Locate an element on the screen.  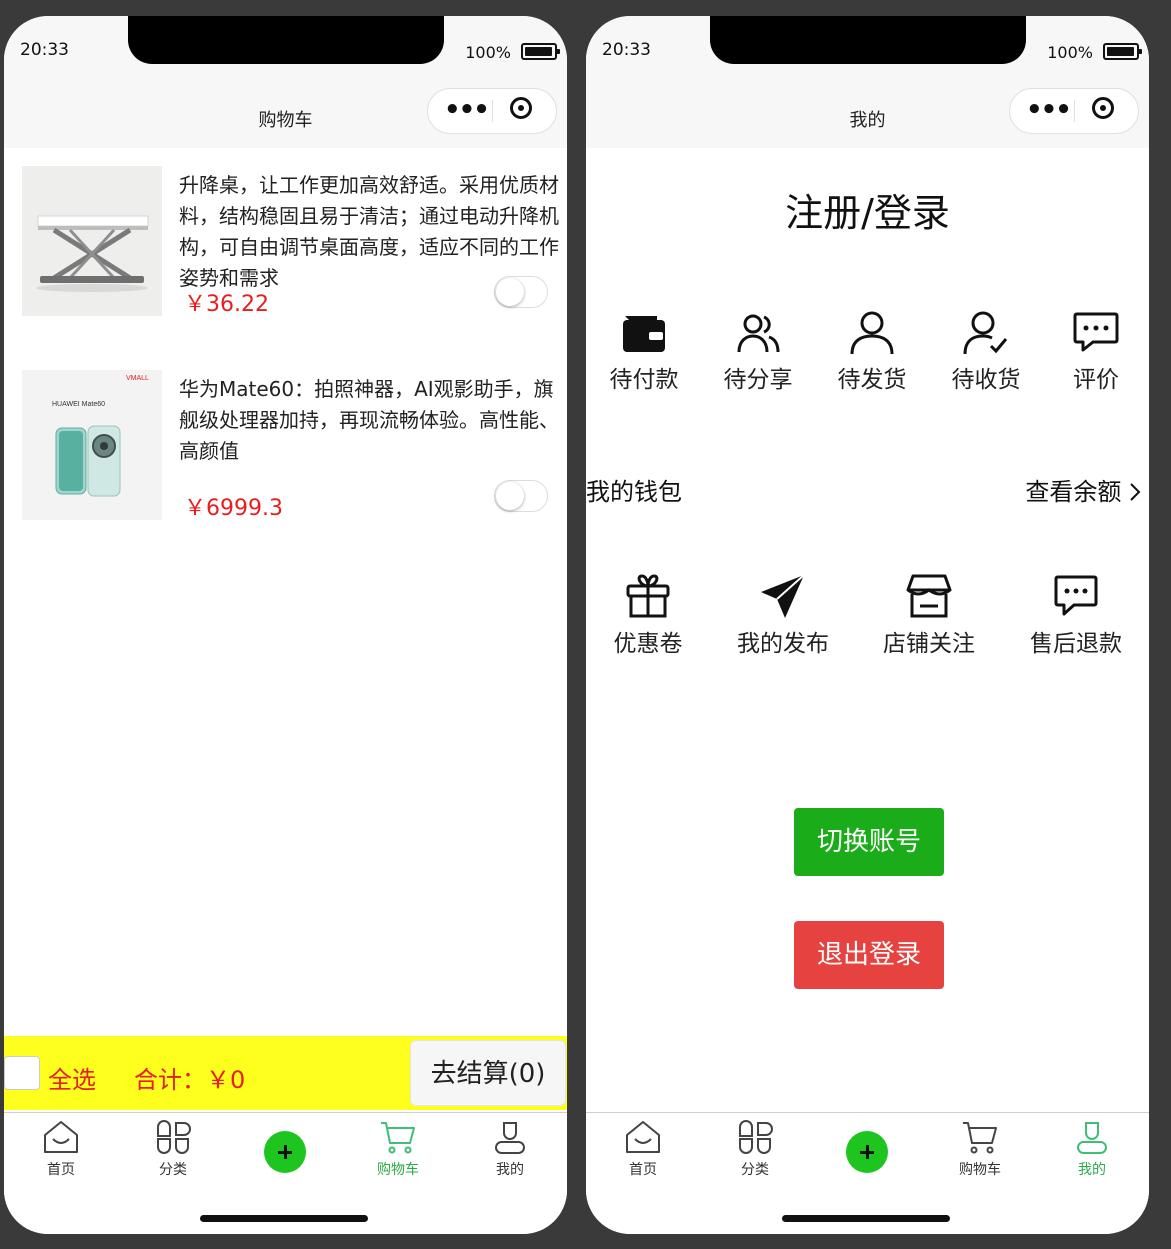
view-balance-link: 查看余额 is located at coordinates (1083, 489).